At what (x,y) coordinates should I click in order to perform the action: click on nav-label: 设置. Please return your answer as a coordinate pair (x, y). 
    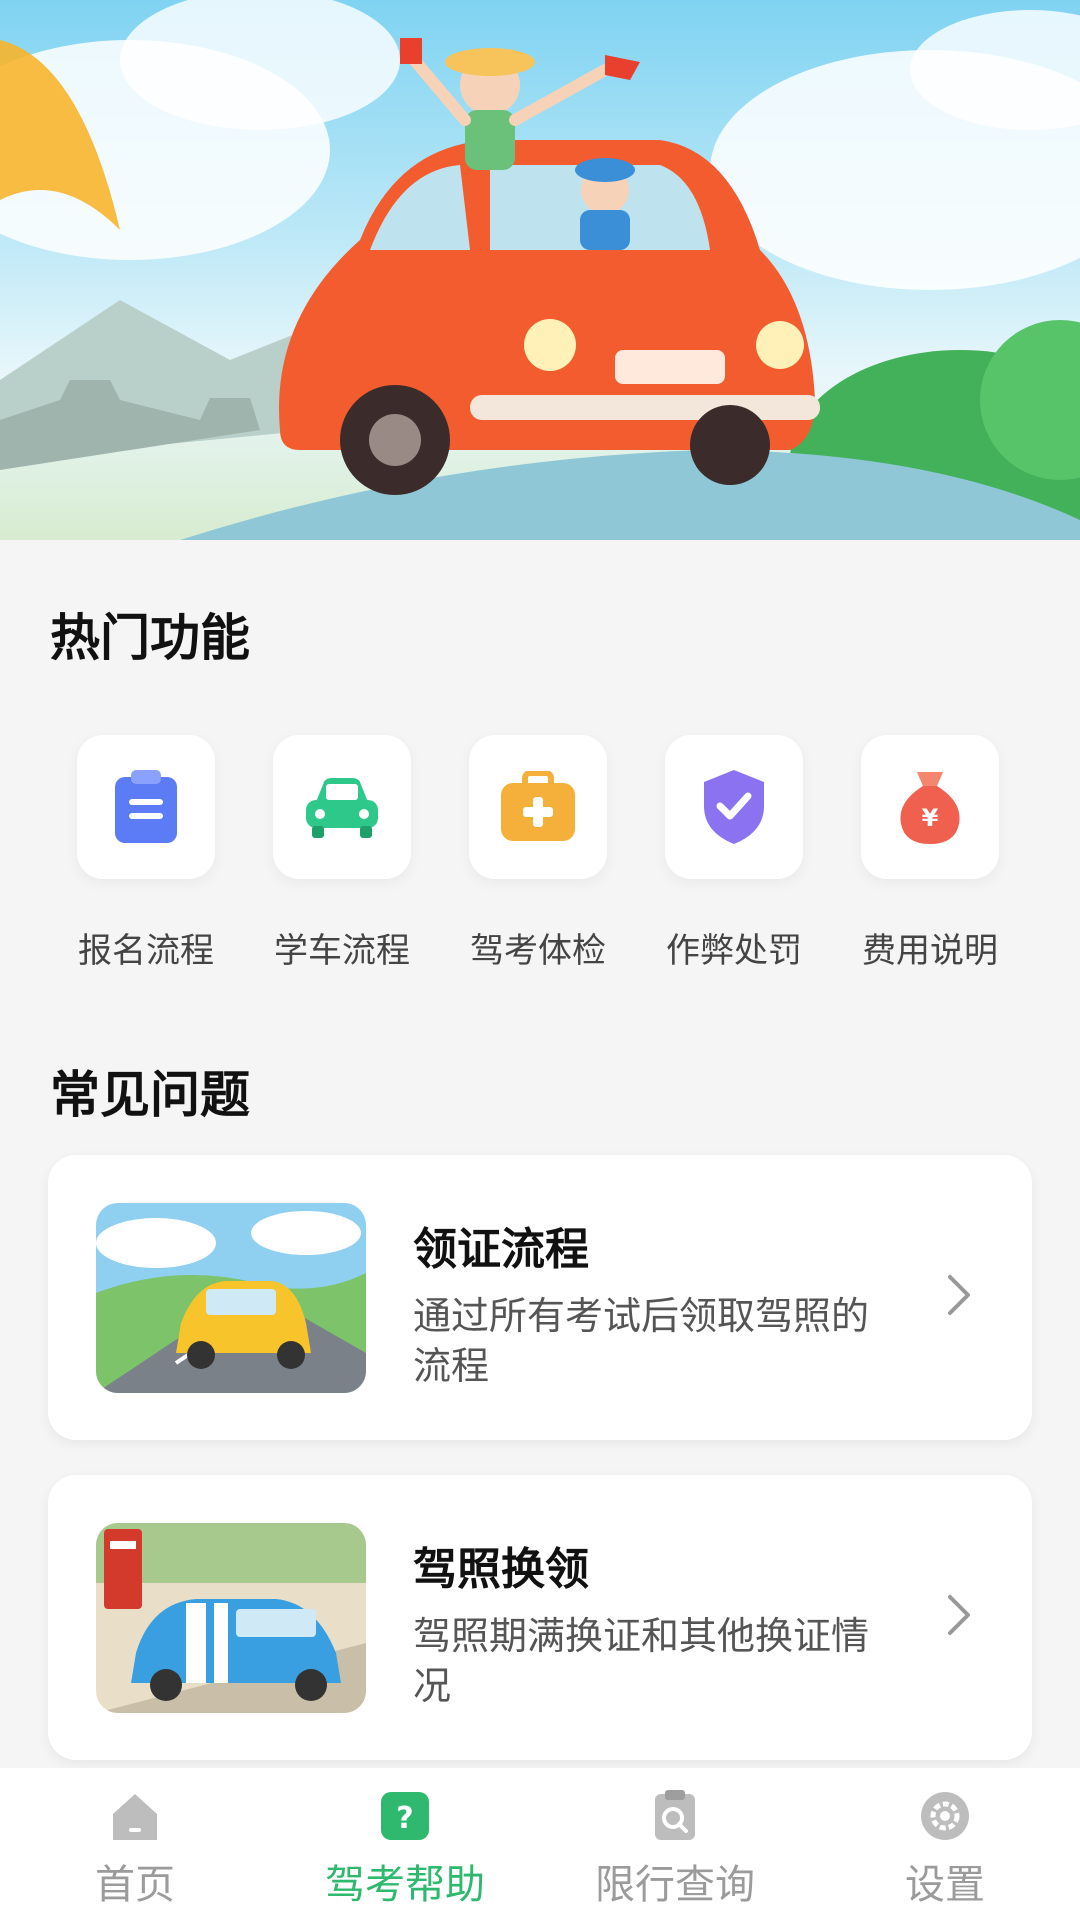
    Looking at the image, I should click on (945, 1885).